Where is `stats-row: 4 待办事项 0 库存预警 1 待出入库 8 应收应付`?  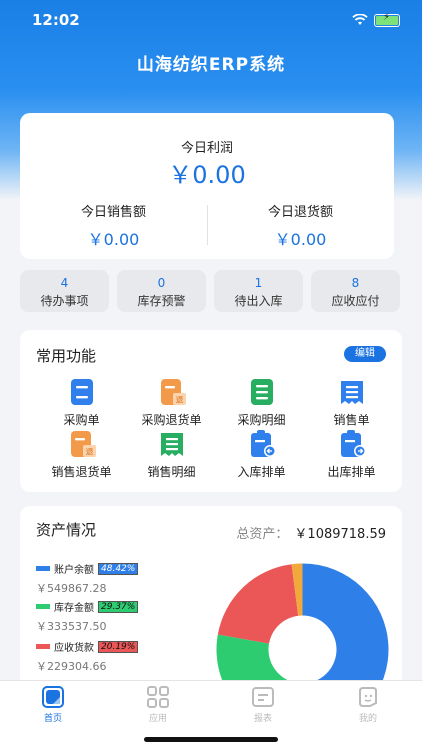
stats-row: 4 待办事项 0 库存预警 1 待出入库 8 应收应付 is located at coordinates (210, 291).